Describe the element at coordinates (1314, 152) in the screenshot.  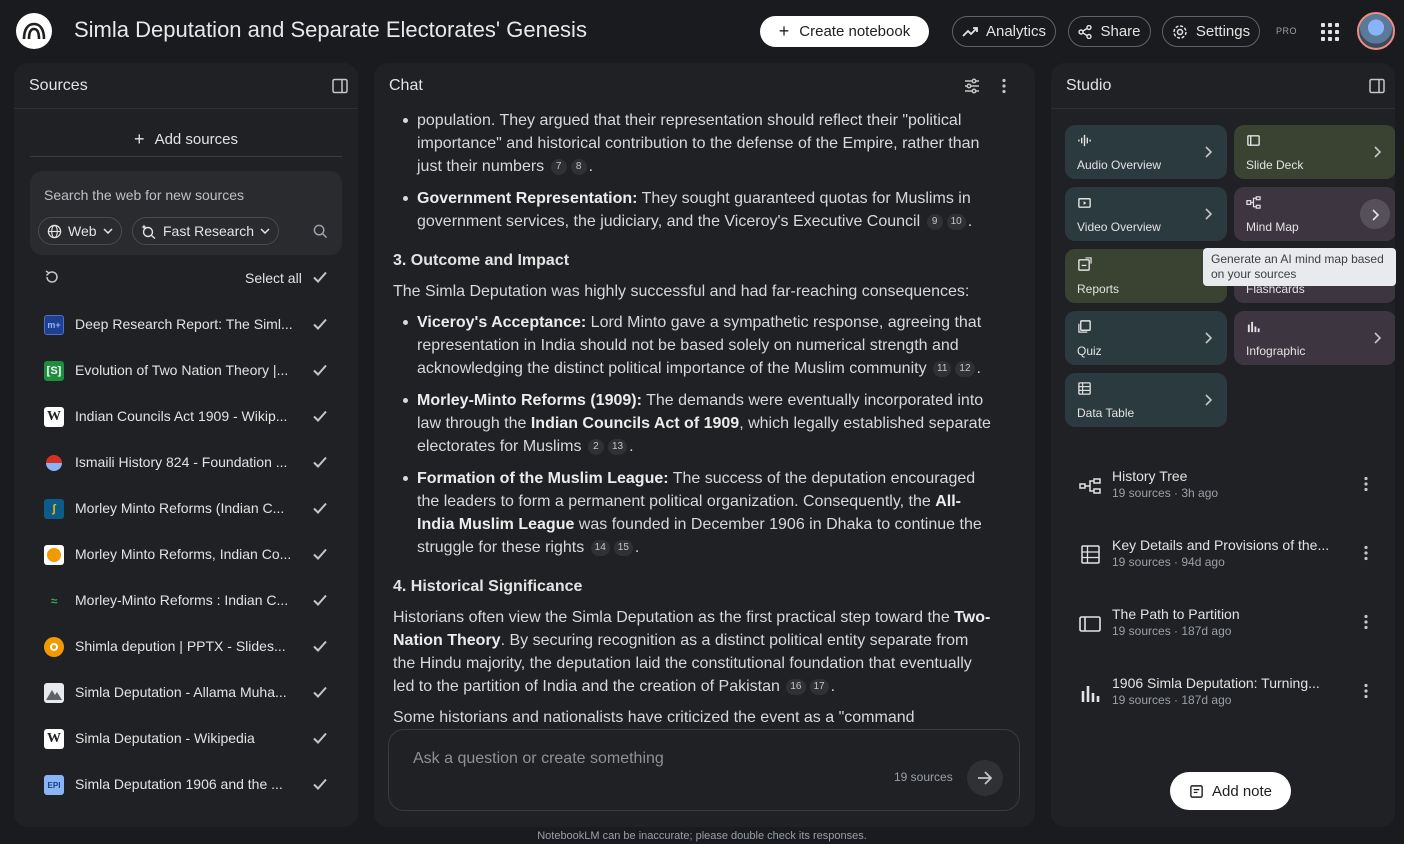
I see `slide-deck-tile: Slide Deck` at that location.